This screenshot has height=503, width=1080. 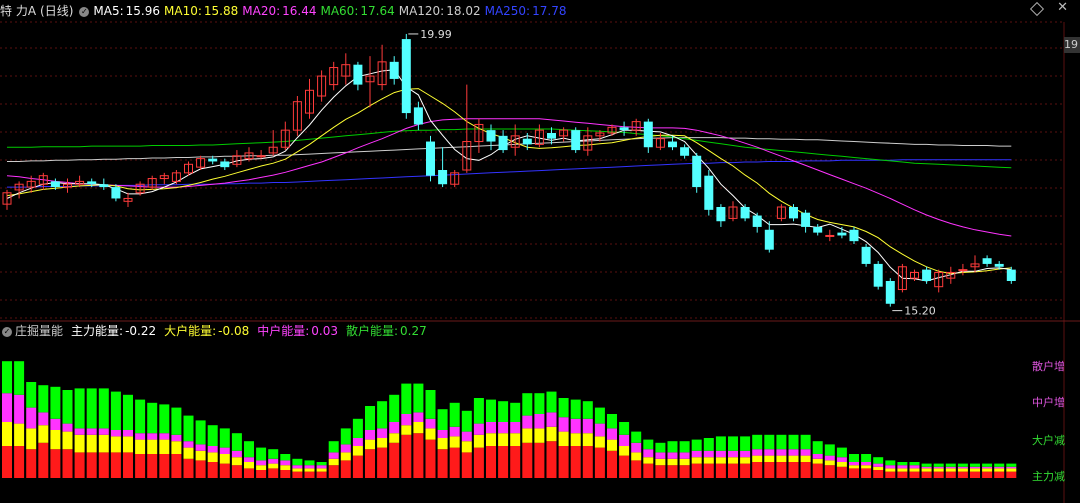 What do you see at coordinates (372, 331) in the screenshot?
I see `retail-energy-label: 散户能量:` at bounding box center [372, 331].